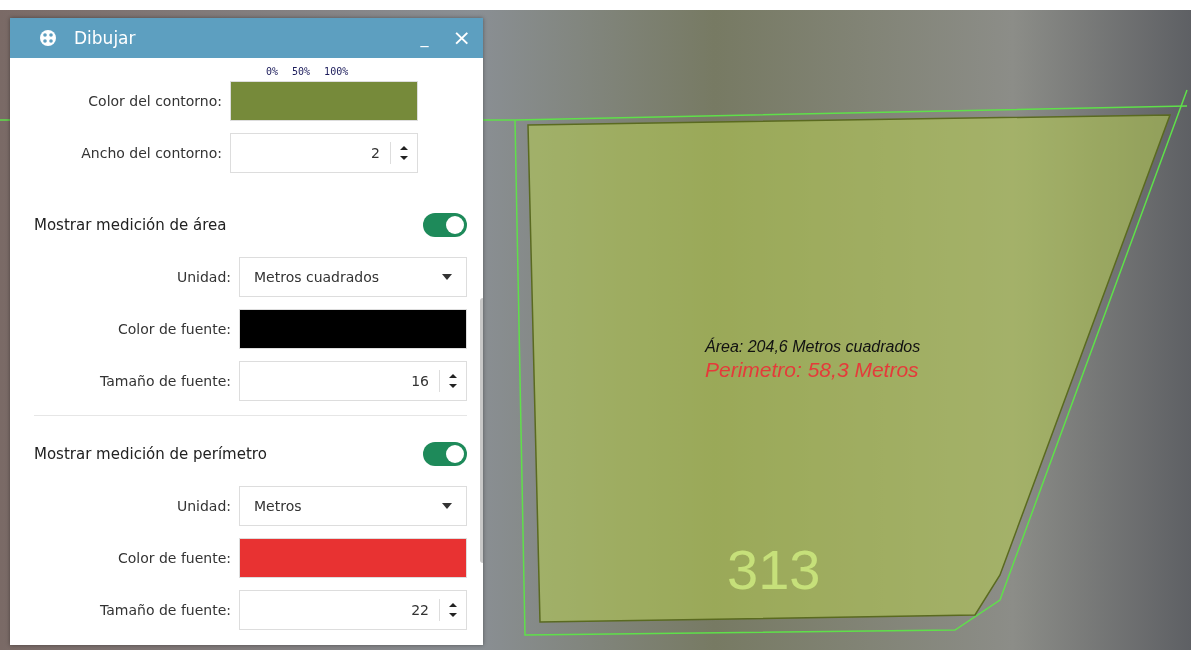  I want to click on opacity-scale-label: 100%, so click(336, 71).